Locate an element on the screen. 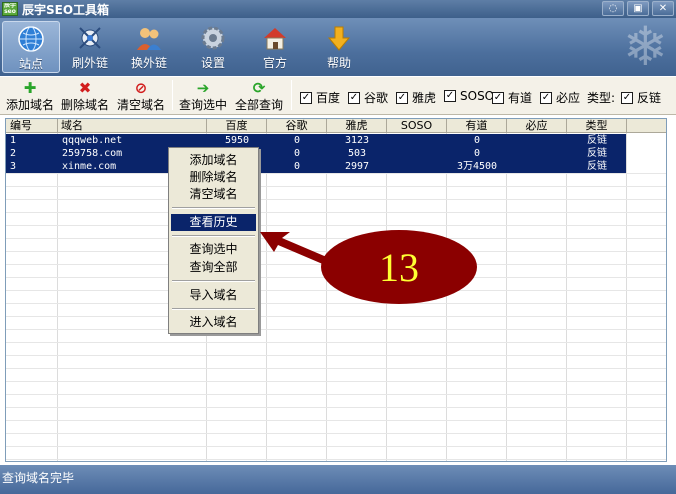 Image resolution: width=676 pixels, height=494 pixels. table-row: 1 qqqweb.net 5950 0 3123 0 反链 is located at coordinates (316, 140).